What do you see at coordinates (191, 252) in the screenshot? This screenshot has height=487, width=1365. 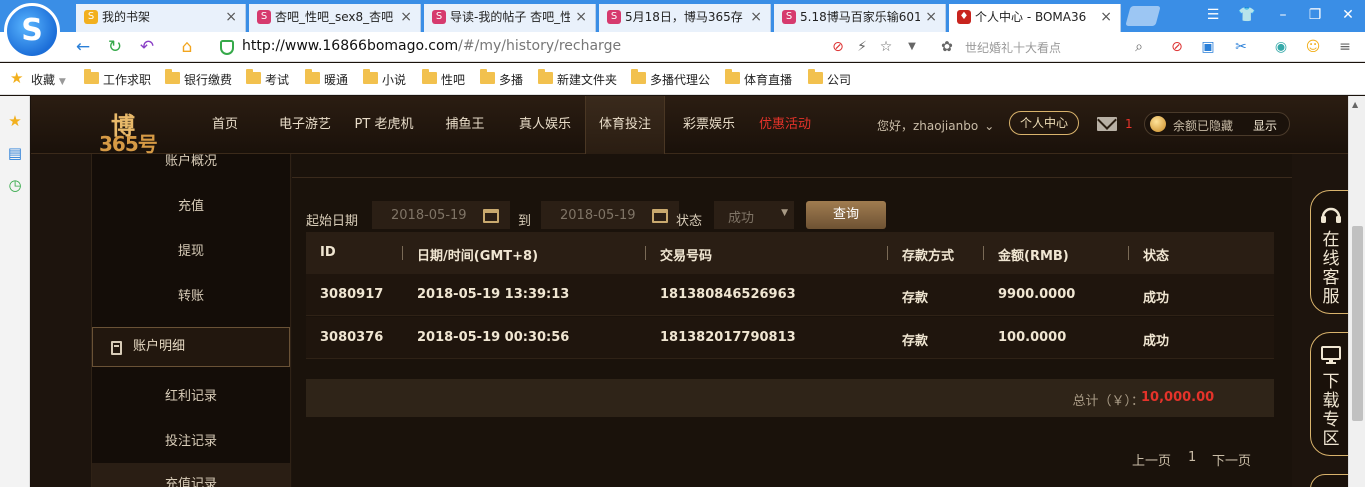 I see `sidebar-item-withdraw: 提现` at bounding box center [191, 252].